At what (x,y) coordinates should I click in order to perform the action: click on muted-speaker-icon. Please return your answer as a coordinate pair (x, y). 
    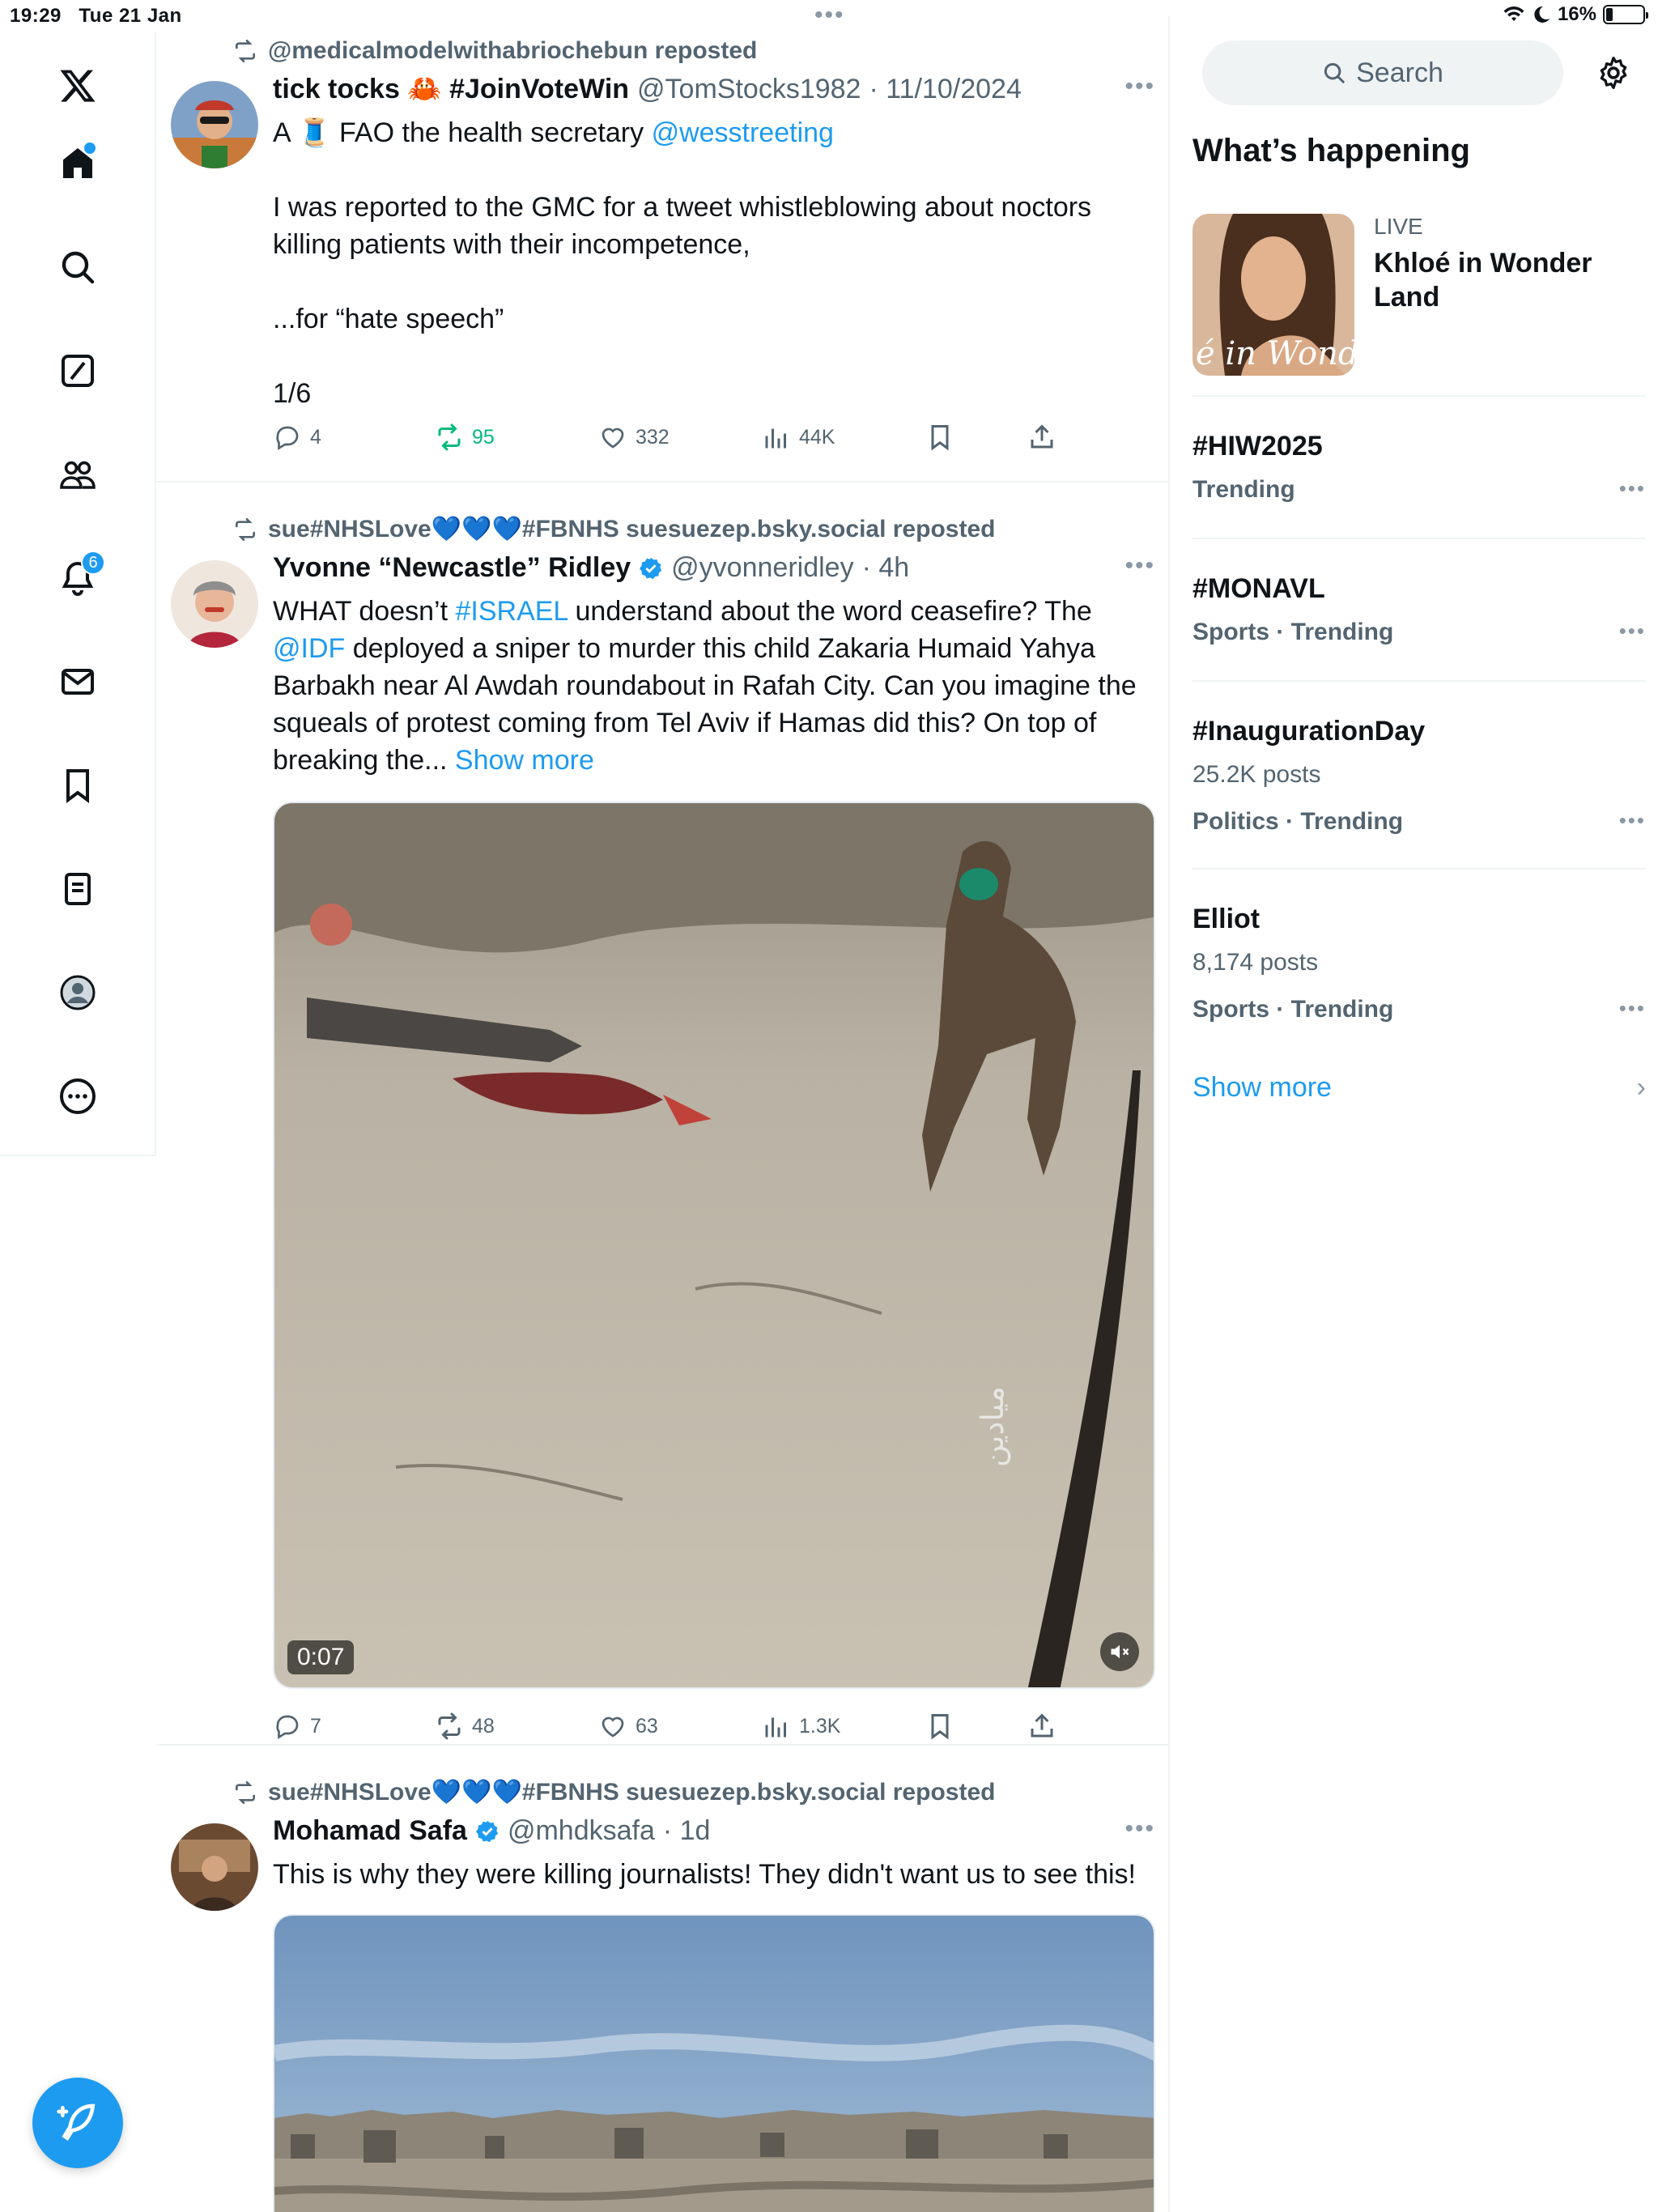
    Looking at the image, I should click on (1120, 1652).